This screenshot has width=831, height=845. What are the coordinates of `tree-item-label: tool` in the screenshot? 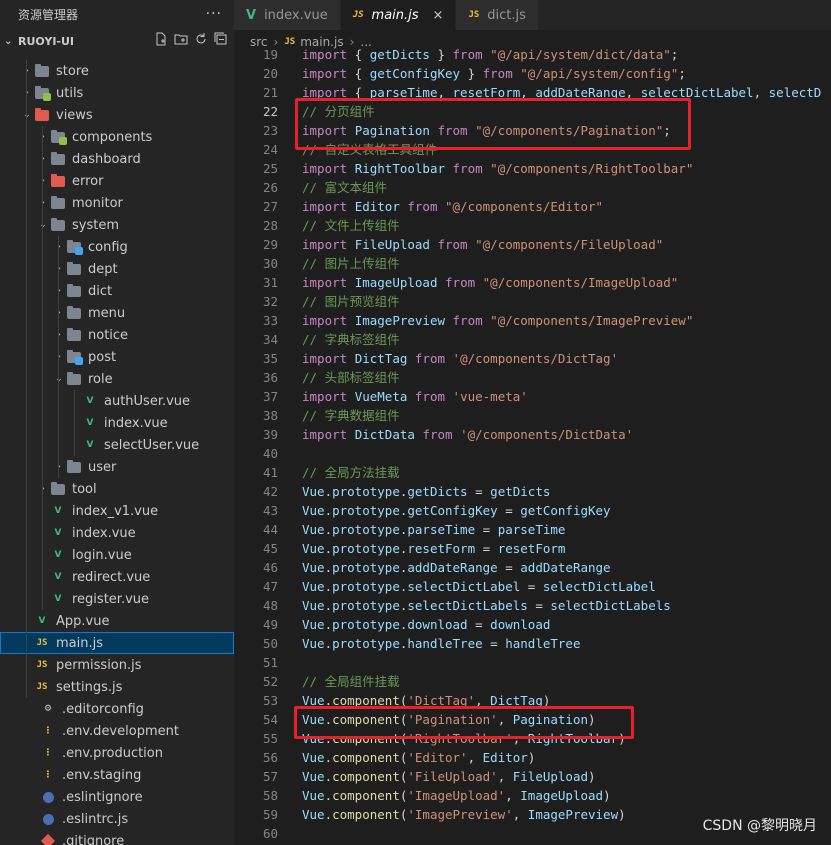 It's located at (84, 489).